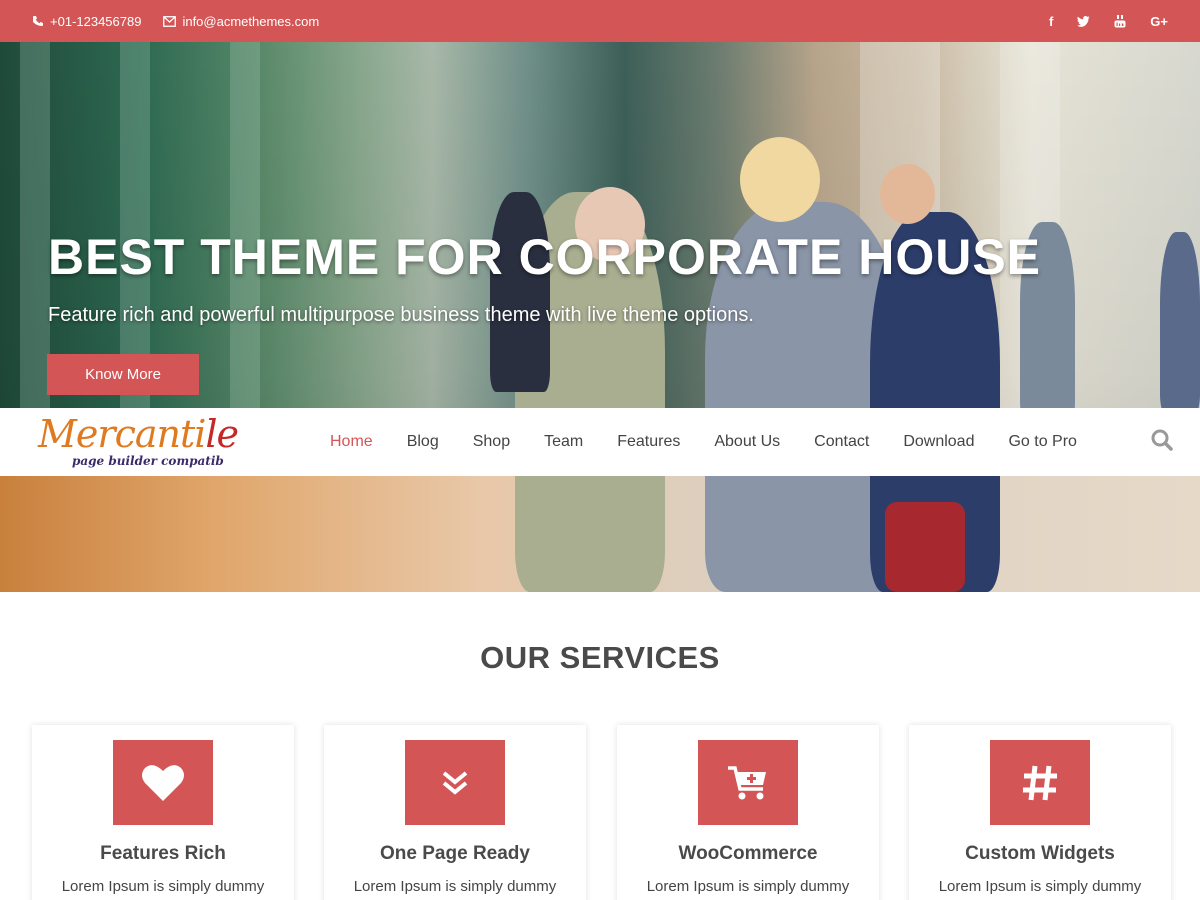 Image resolution: width=1200 pixels, height=900 pixels. What do you see at coordinates (648, 442) in the screenshot?
I see `nav-item-features: Features` at bounding box center [648, 442].